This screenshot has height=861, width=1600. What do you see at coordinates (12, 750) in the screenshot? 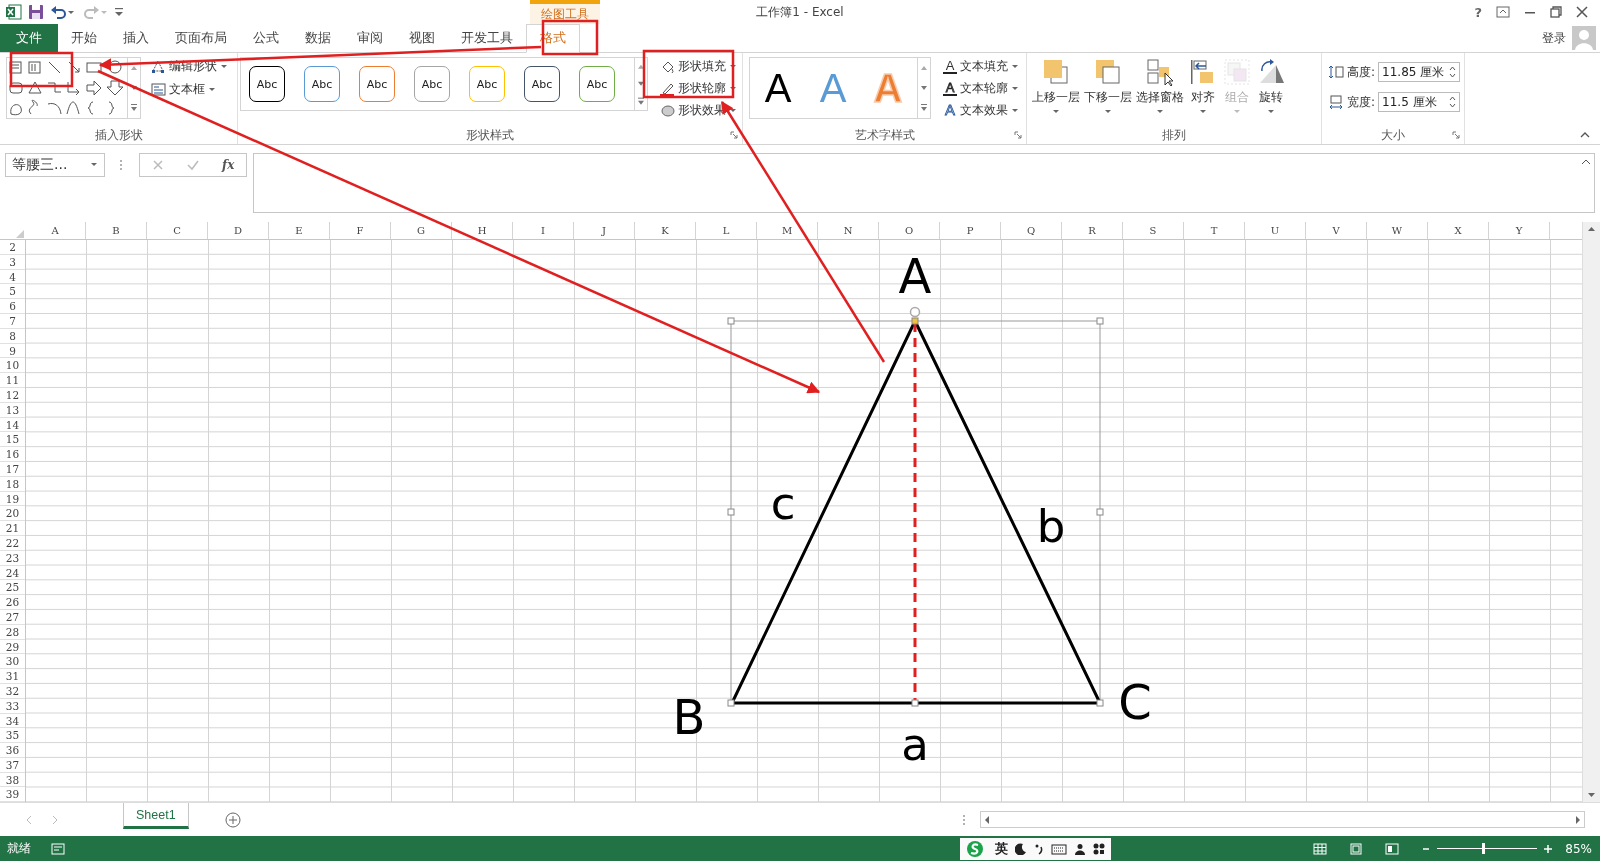
I see `row-header: 36` at bounding box center [12, 750].